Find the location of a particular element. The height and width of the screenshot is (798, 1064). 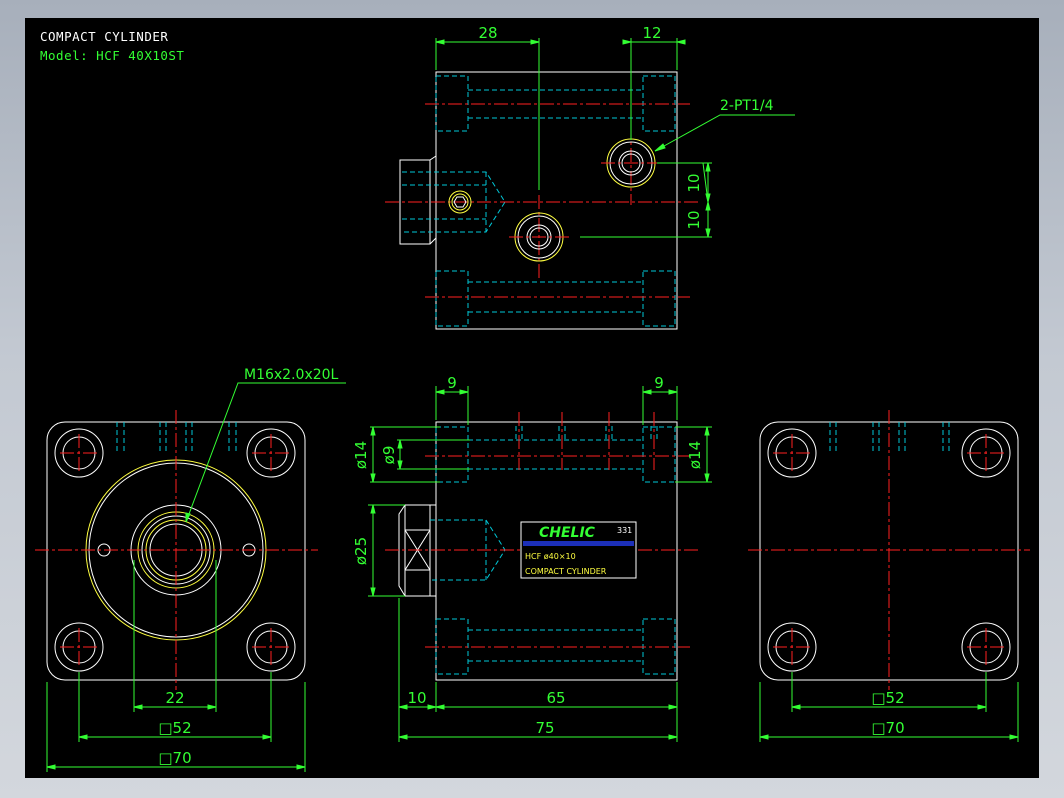

dim-9-left: 9 is located at coordinates (452, 383).